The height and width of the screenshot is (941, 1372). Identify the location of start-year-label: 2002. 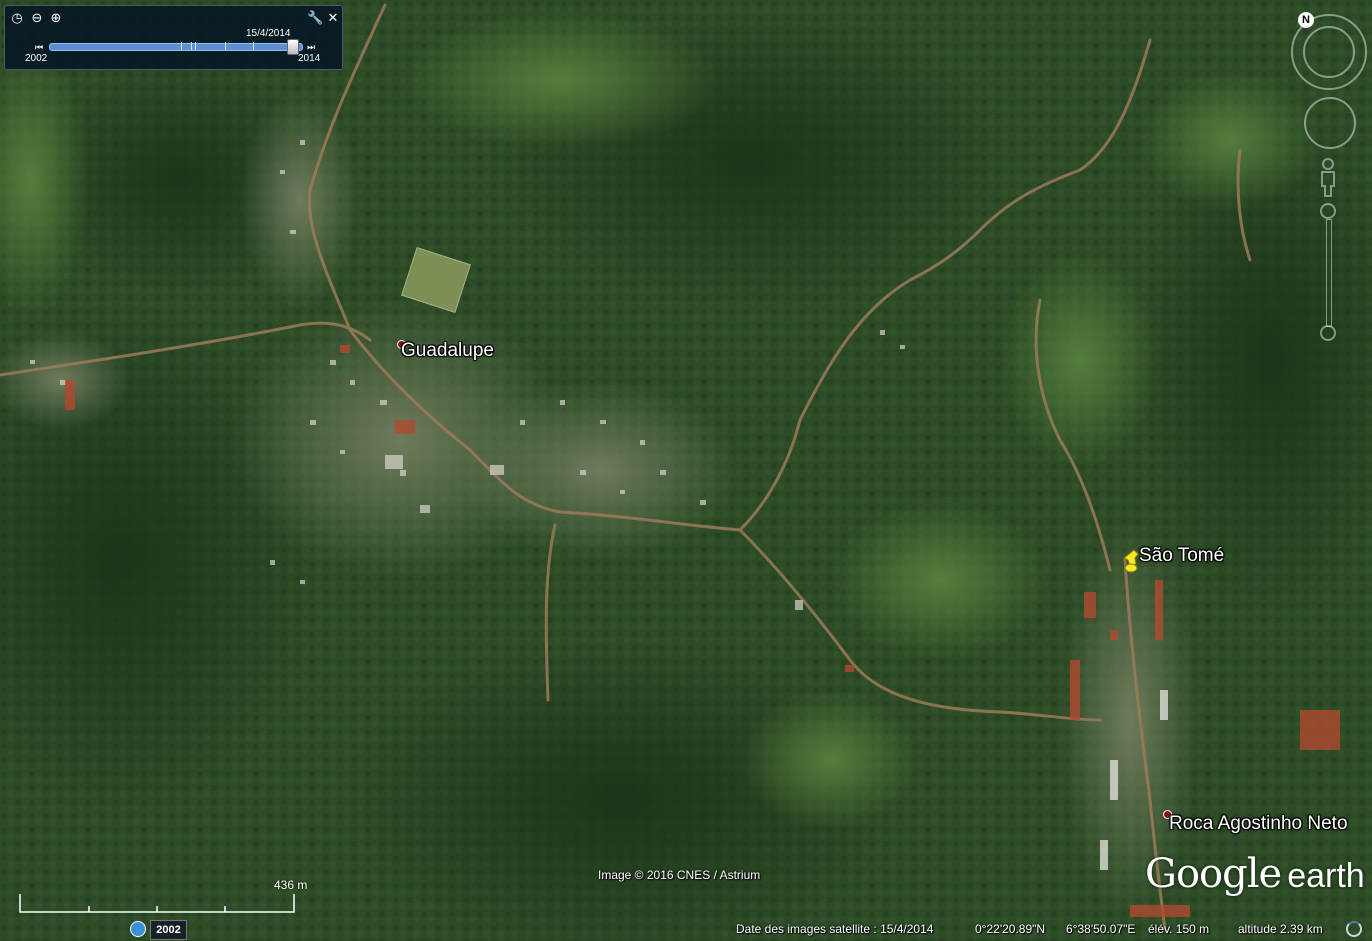
(36, 58).